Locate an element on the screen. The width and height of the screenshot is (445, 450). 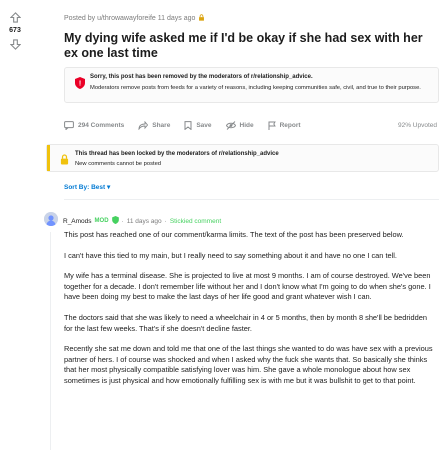
upvoted-ratio: 92% Upvoted is located at coordinates (417, 125).